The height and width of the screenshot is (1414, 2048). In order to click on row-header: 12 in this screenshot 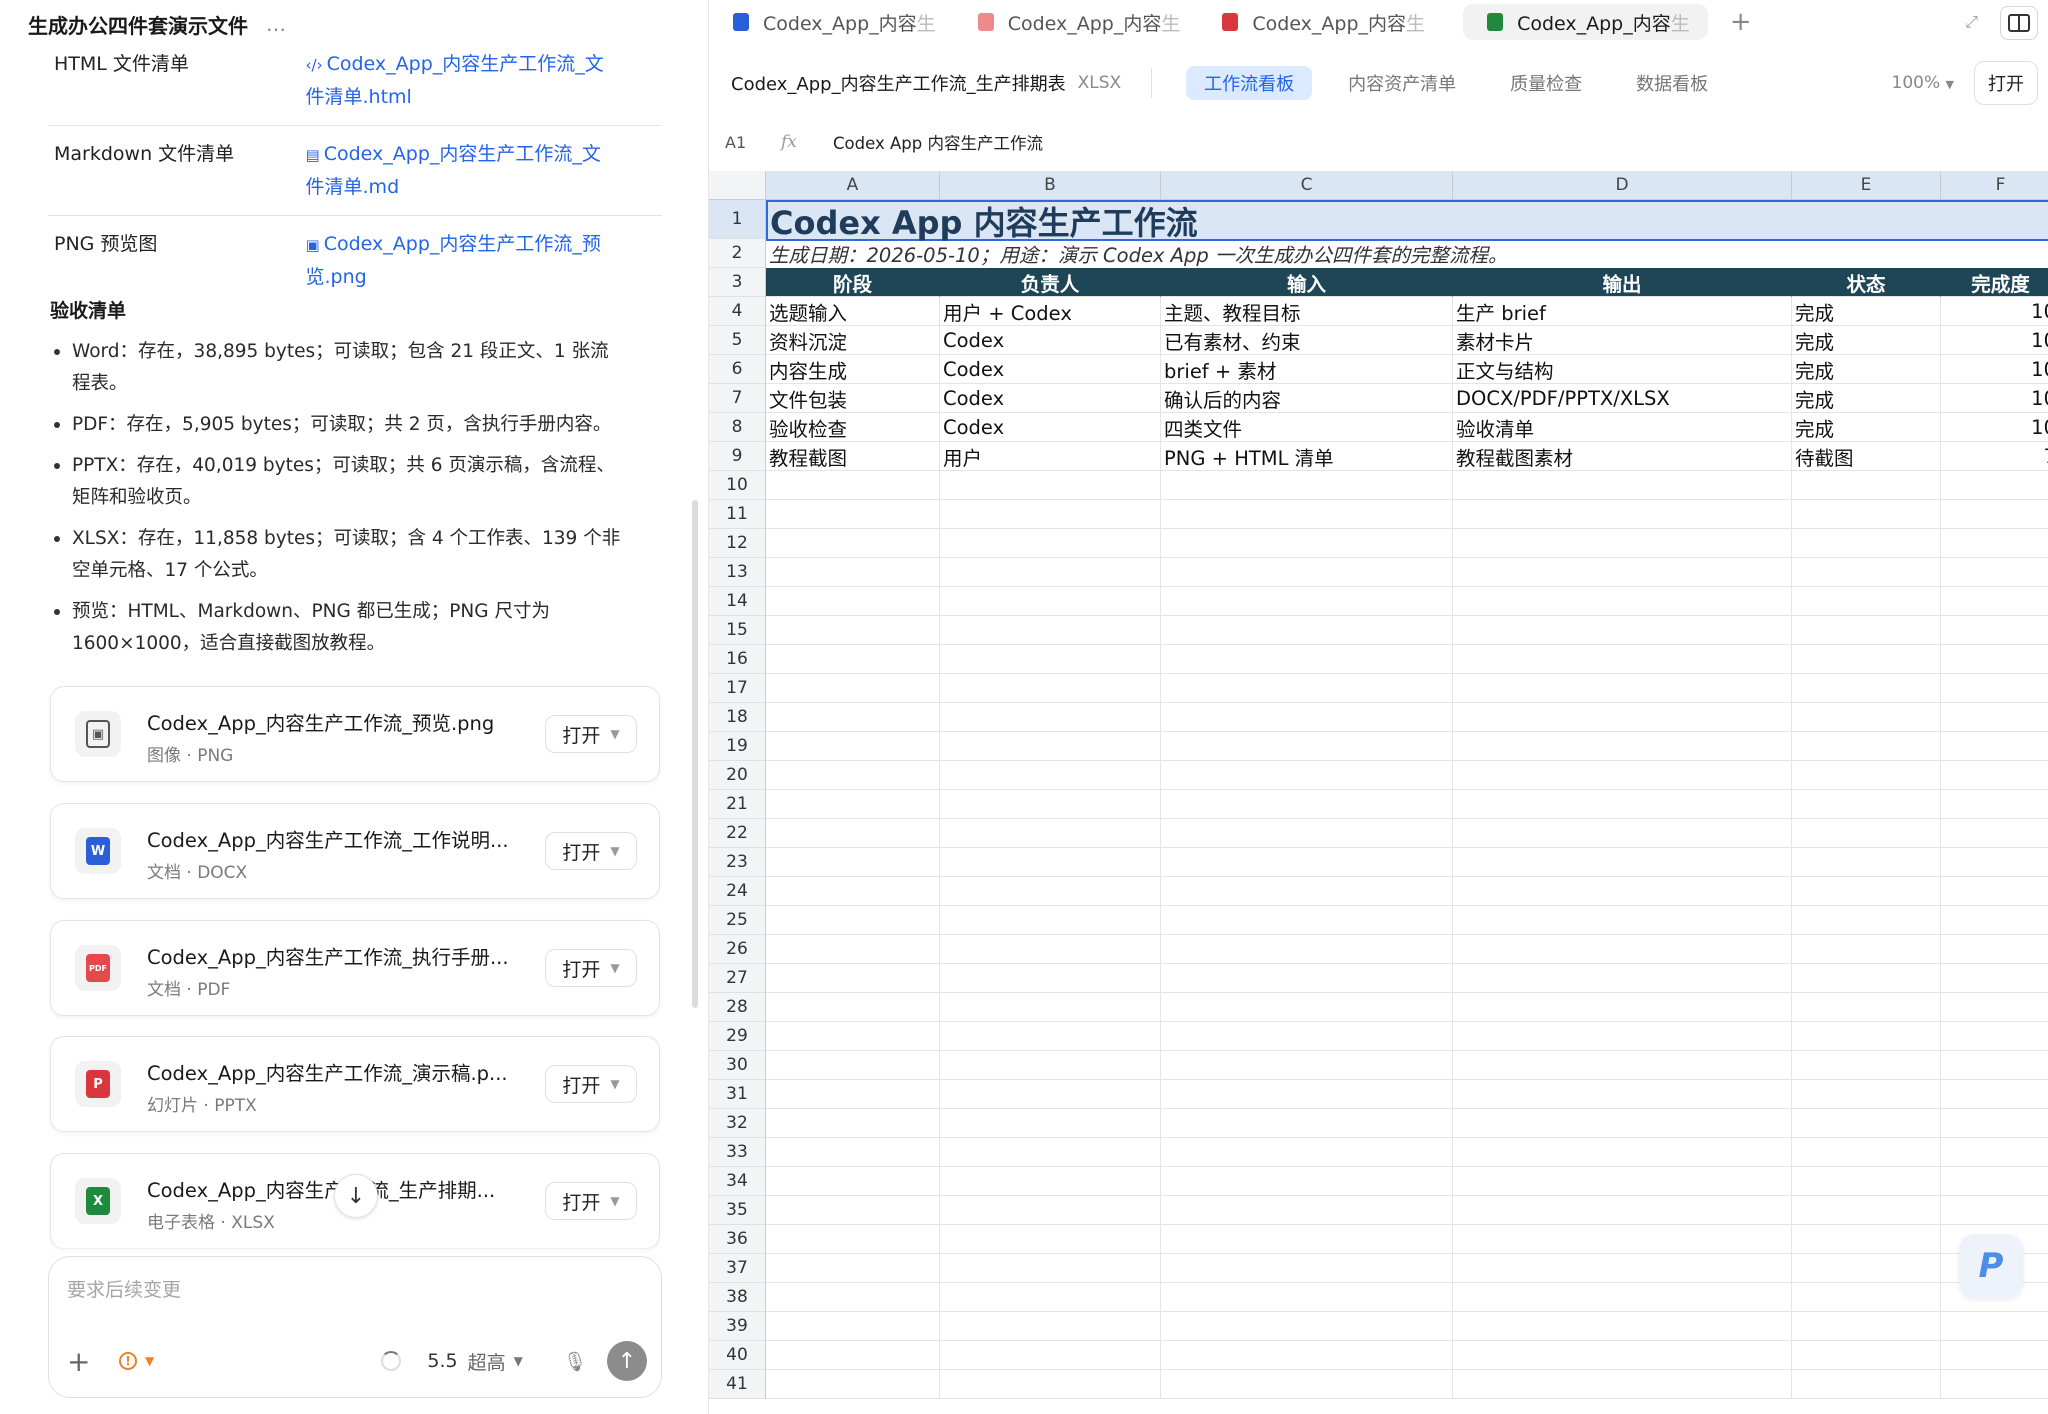, I will do `click(737, 543)`.